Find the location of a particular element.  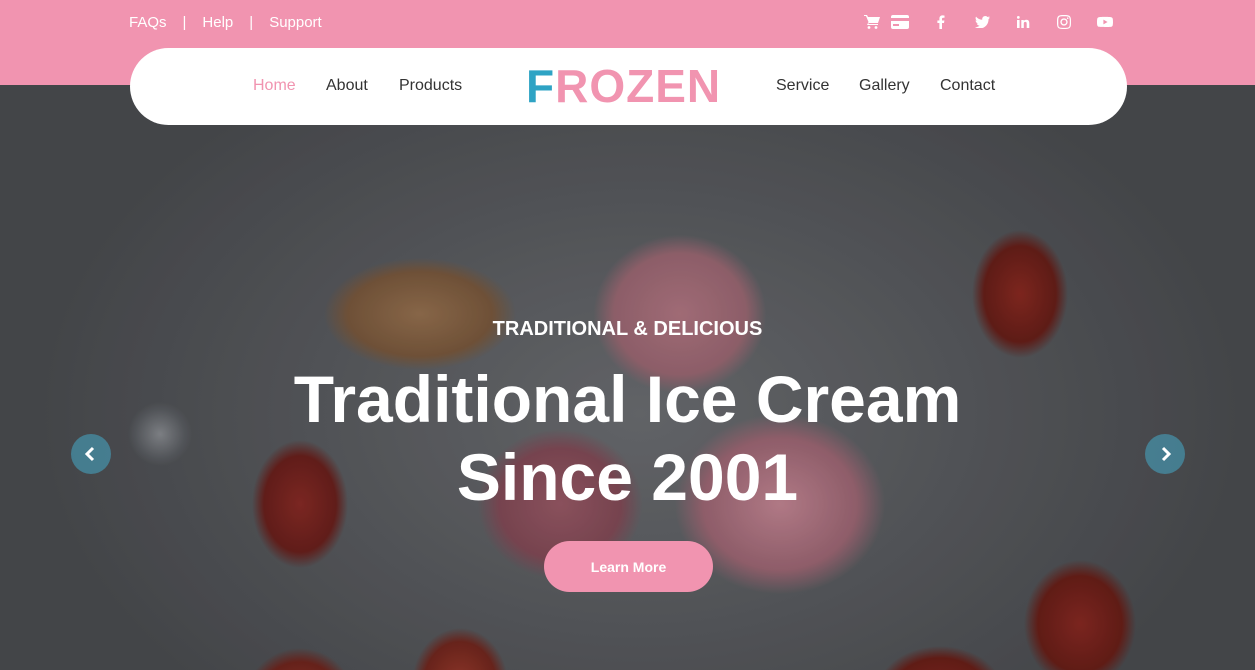

carousel-prev-button is located at coordinates (91, 454).